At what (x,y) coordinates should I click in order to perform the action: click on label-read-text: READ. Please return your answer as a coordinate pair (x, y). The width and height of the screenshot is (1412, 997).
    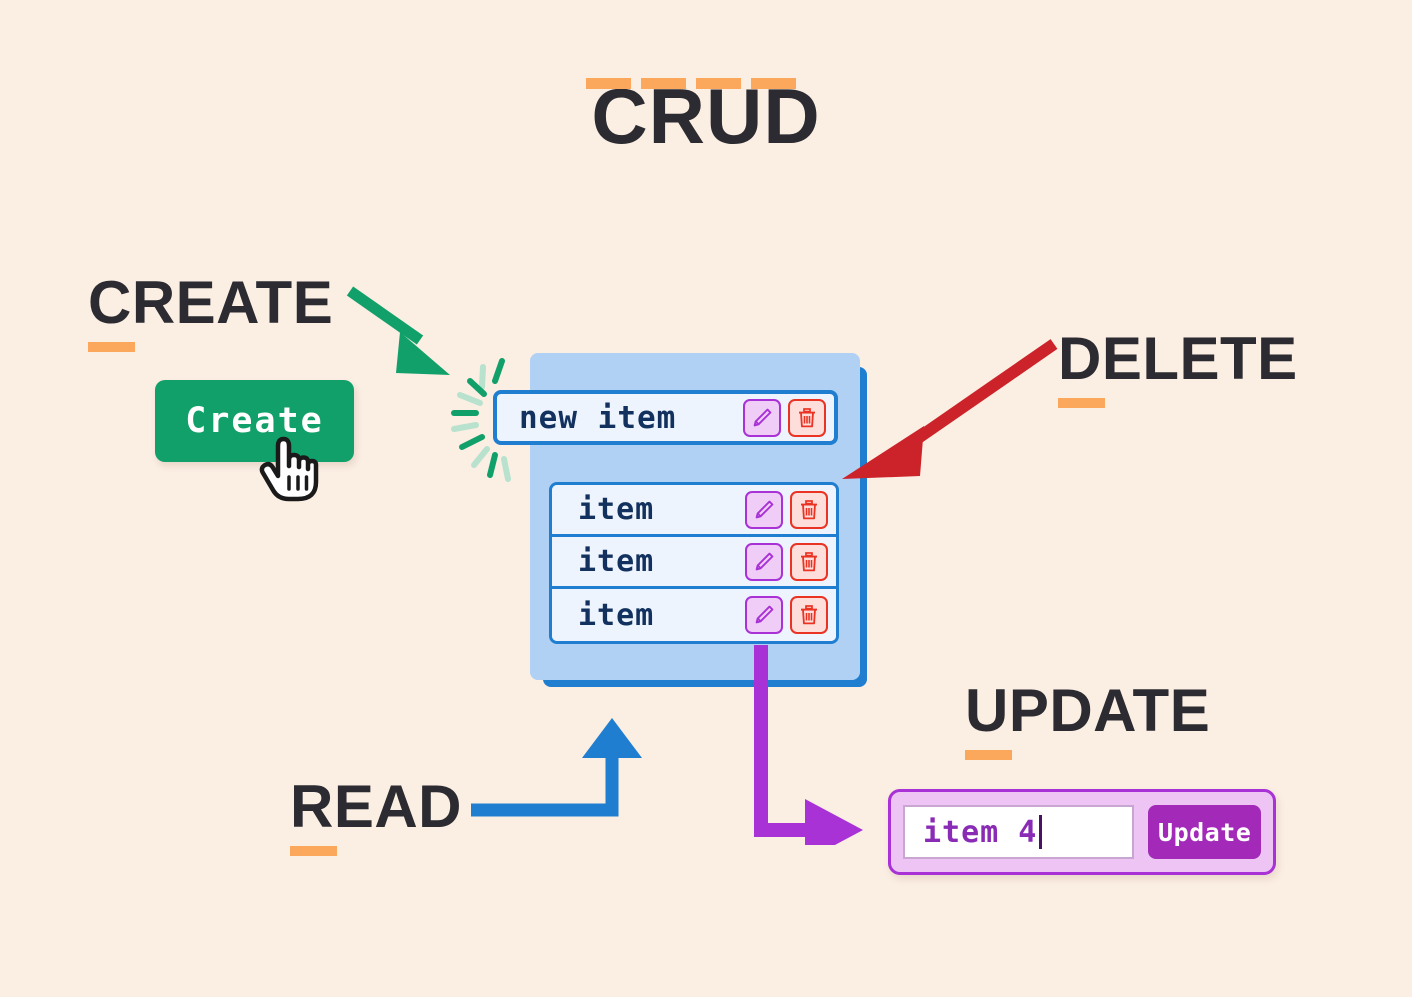
    Looking at the image, I should click on (376, 806).